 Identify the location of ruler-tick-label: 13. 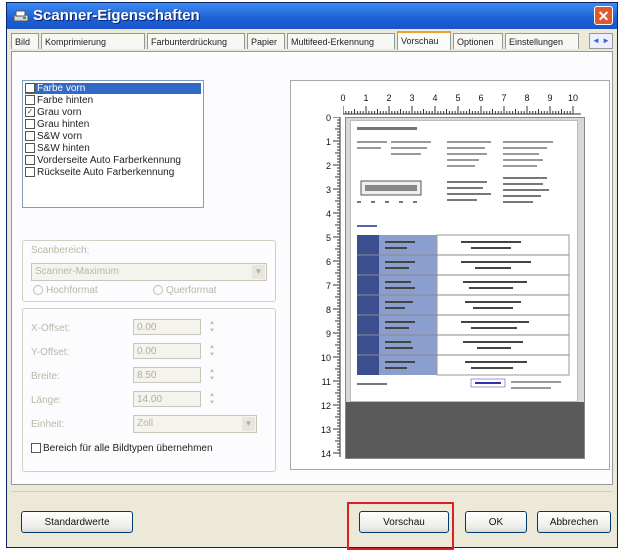
(325, 430).